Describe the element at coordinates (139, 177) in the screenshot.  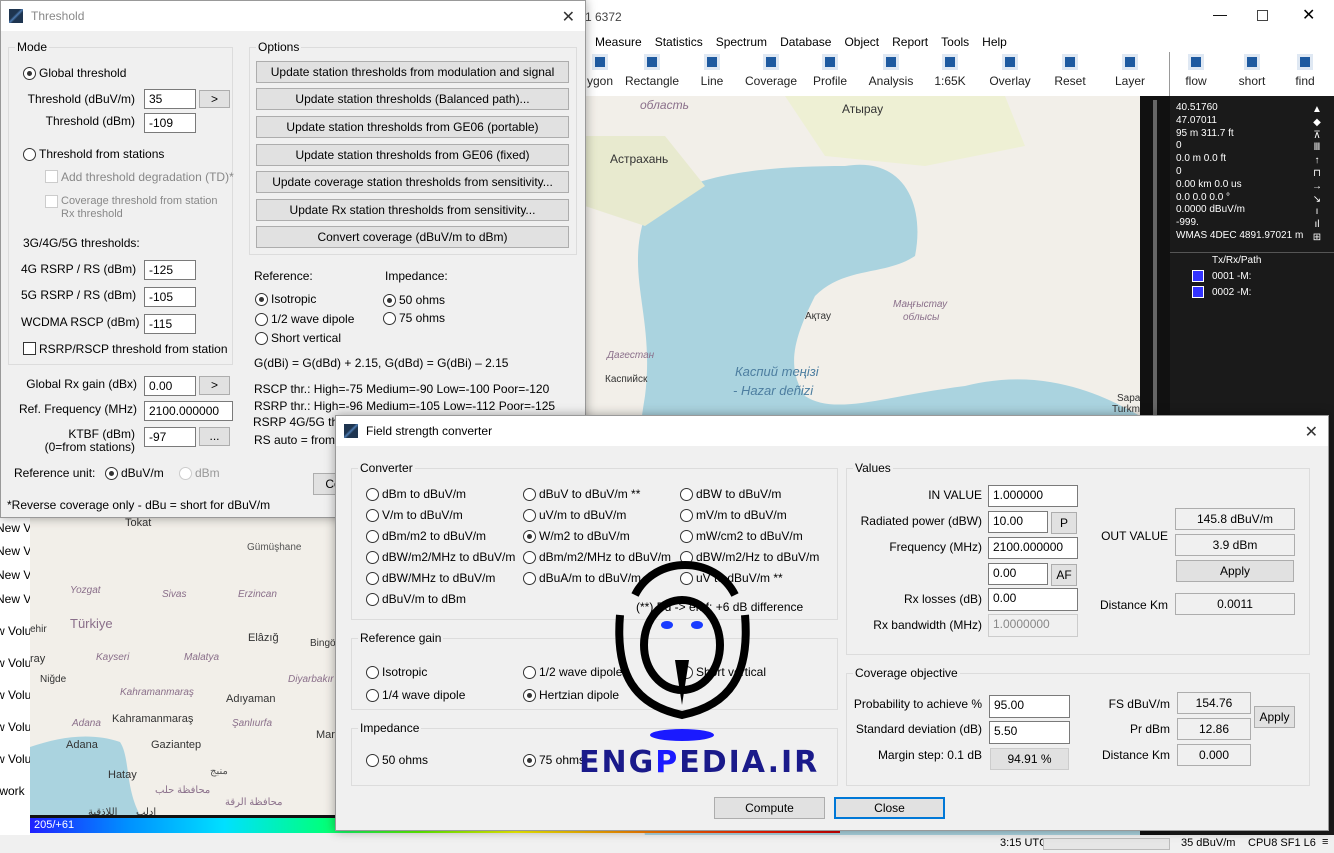
I see `add-td-checkbox: Add threshold degradation (TD)*` at that location.